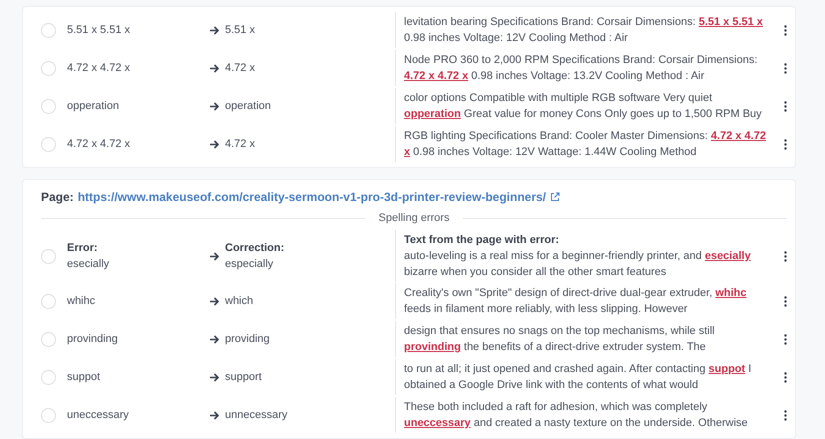 The height and width of the screenshot is (439, 825). Describe the element at coordinates (99, 30) in the screenshot. I see `error-text: 5.51 x 5.51 x` at that location.